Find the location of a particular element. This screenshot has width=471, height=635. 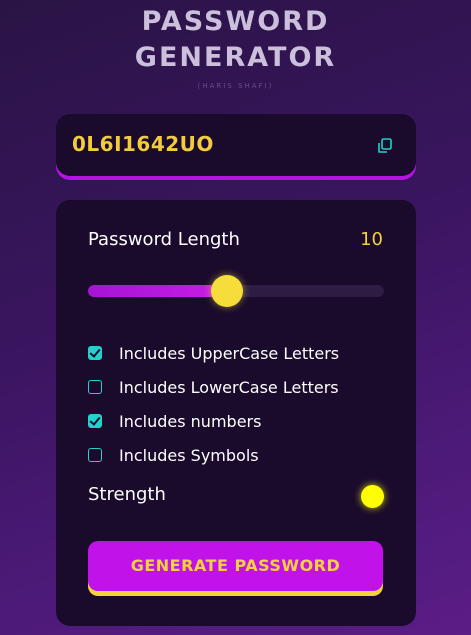

option-numbers: Includes numbers is located at coordinates (238, 421).